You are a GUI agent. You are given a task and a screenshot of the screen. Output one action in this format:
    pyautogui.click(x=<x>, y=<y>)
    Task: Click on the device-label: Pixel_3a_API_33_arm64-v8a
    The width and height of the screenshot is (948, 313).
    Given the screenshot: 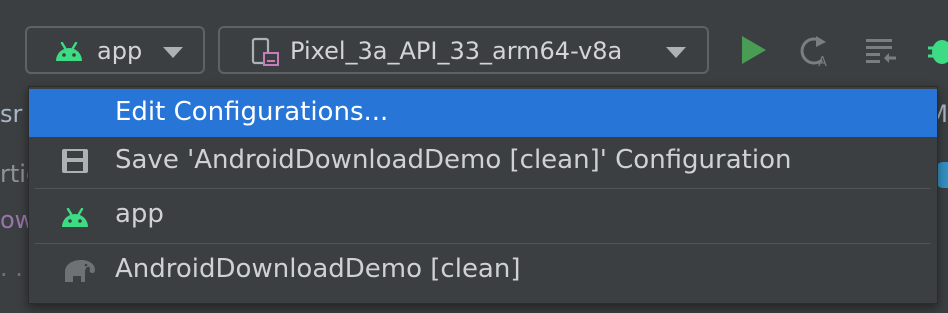 What is the action you would take?
    pyautogui.click(x=456, y=51)
    